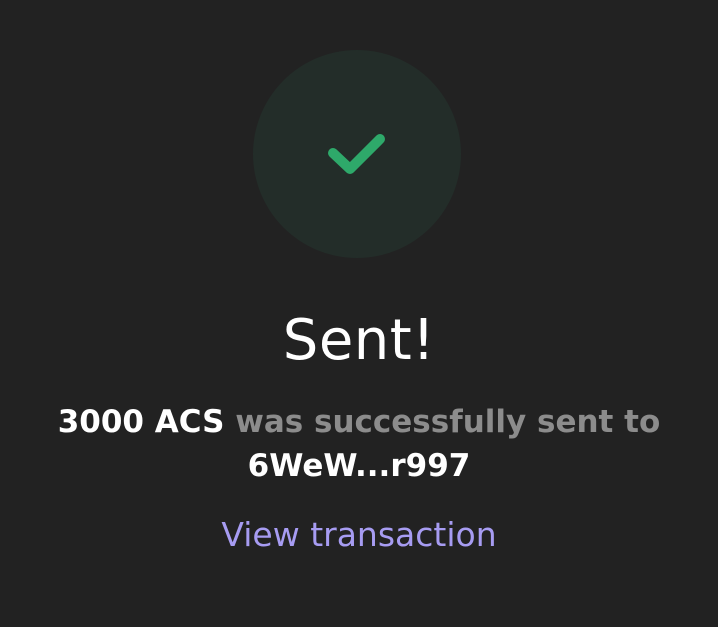 This screenshot has height=627, width=718. What do you see at coordinates (359, 340) in the screenshot?
I see `page-title: Sent!` at bounding box center [359, 340].